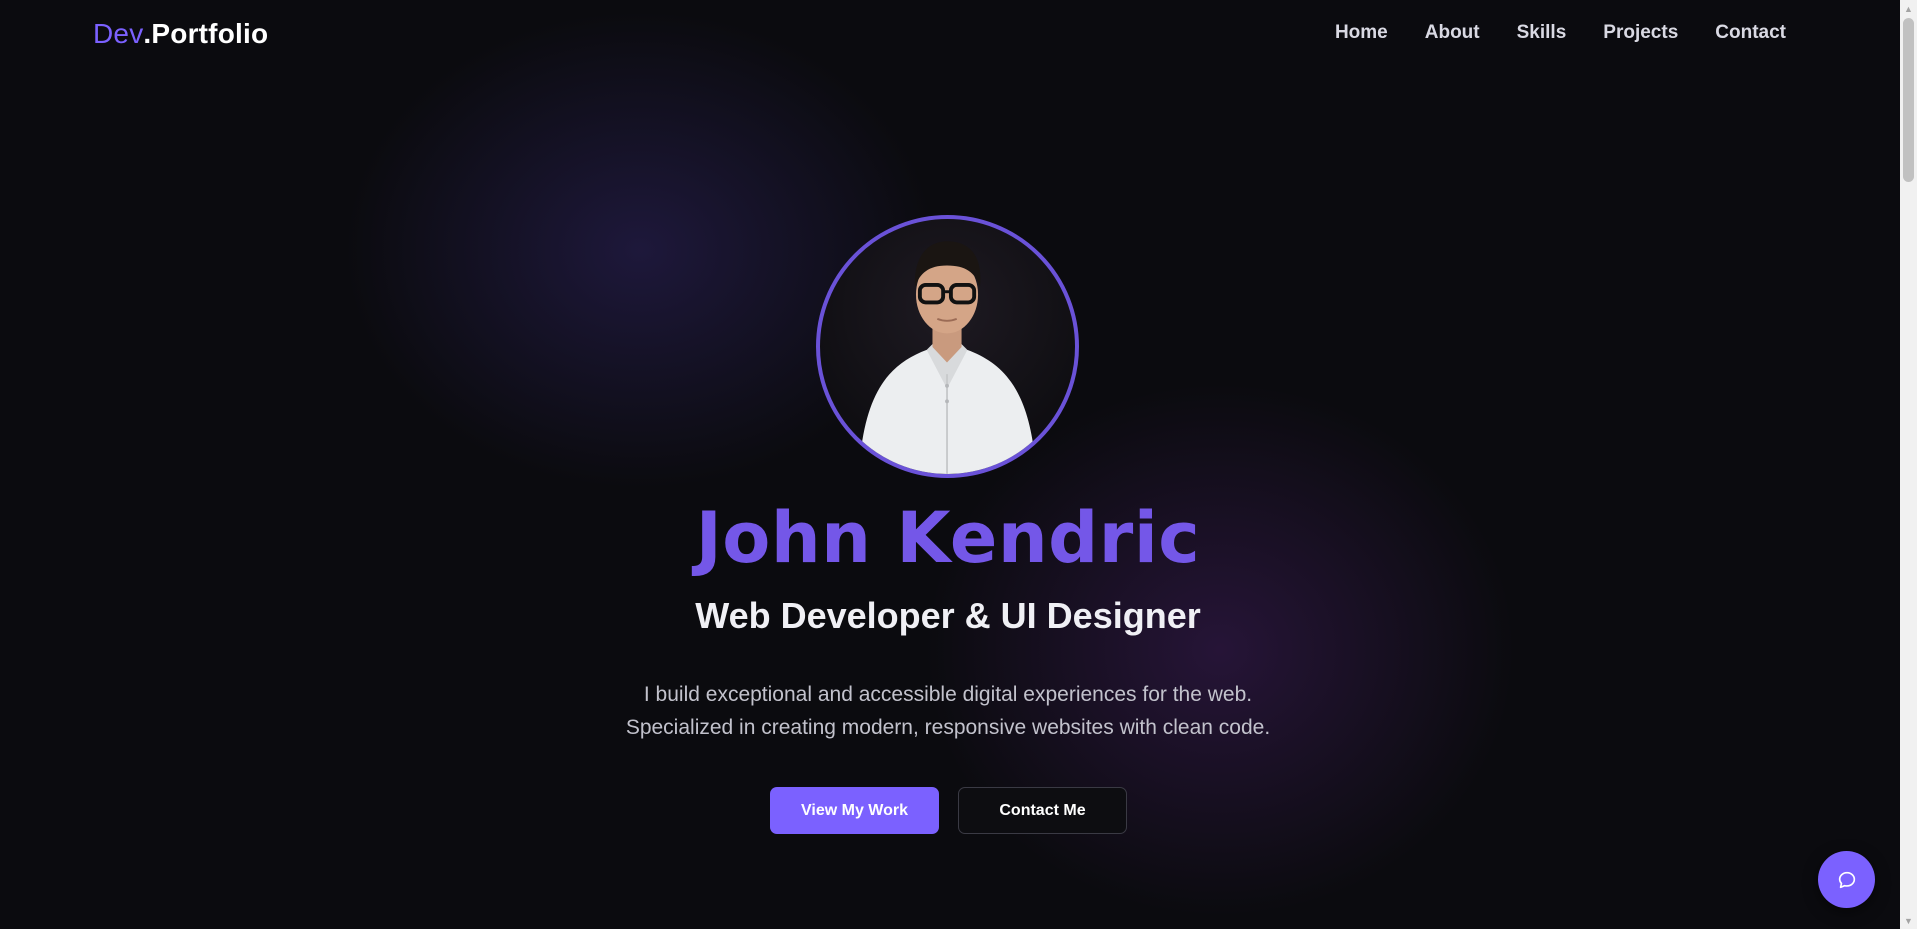 This screenshot has height=929, width=1917. I want to click on nav-link-home: Home, so click(1361, 33).